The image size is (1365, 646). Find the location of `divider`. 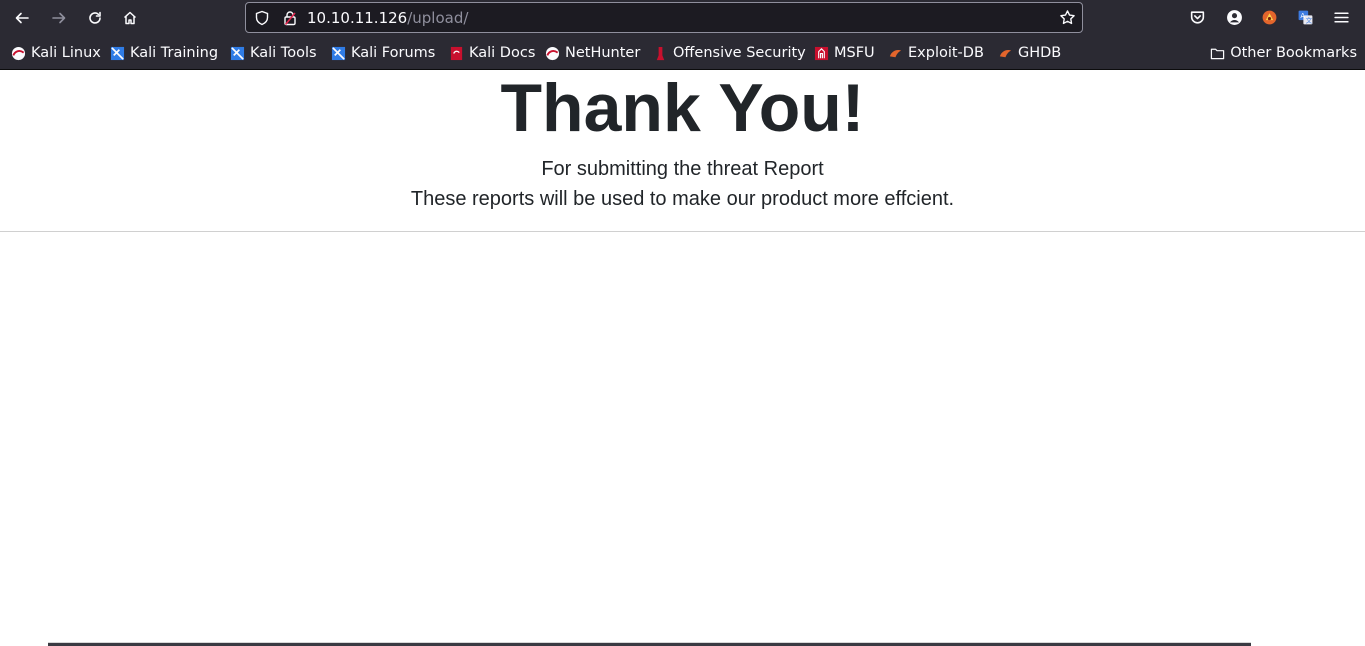

divider is located at coordinates (682, 231).